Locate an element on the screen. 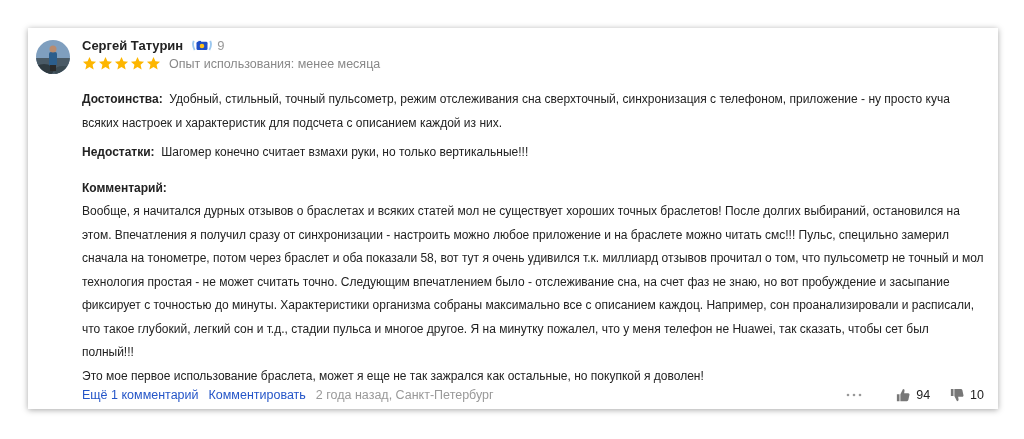 This screenshot has height=439, width=1024. comment-text: Это мое первое использование браслета, может я еще не так зажрался как остальные, но покупкой я доволен! is located at coordinates (393, 376).